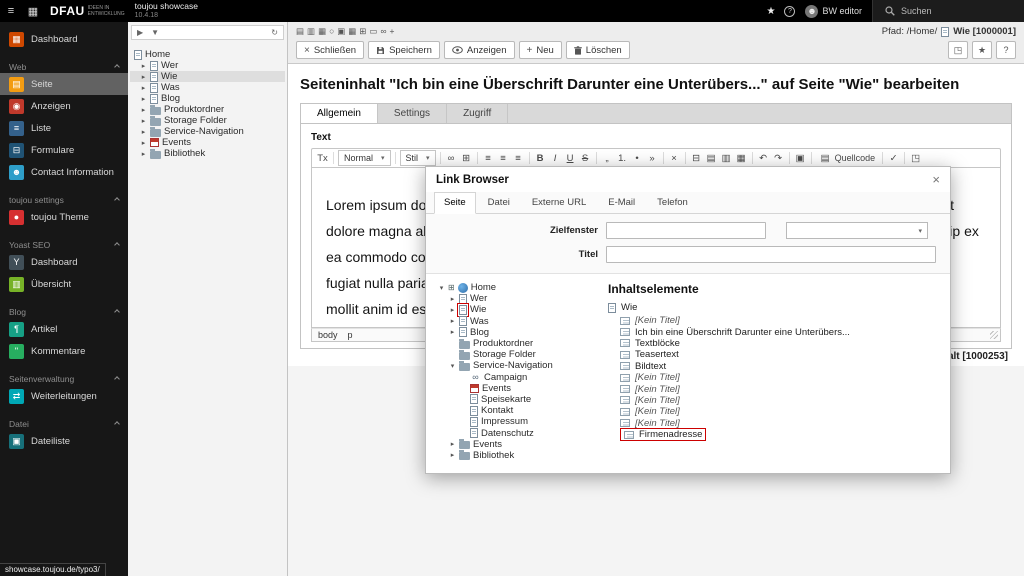 The height and width of the screenshot is (576, 1024). What do you see at coordinates (207, 109) in the screenshot?
I see `pagetree-item: ▸ Produktordner` at bounding box center [207, 109].